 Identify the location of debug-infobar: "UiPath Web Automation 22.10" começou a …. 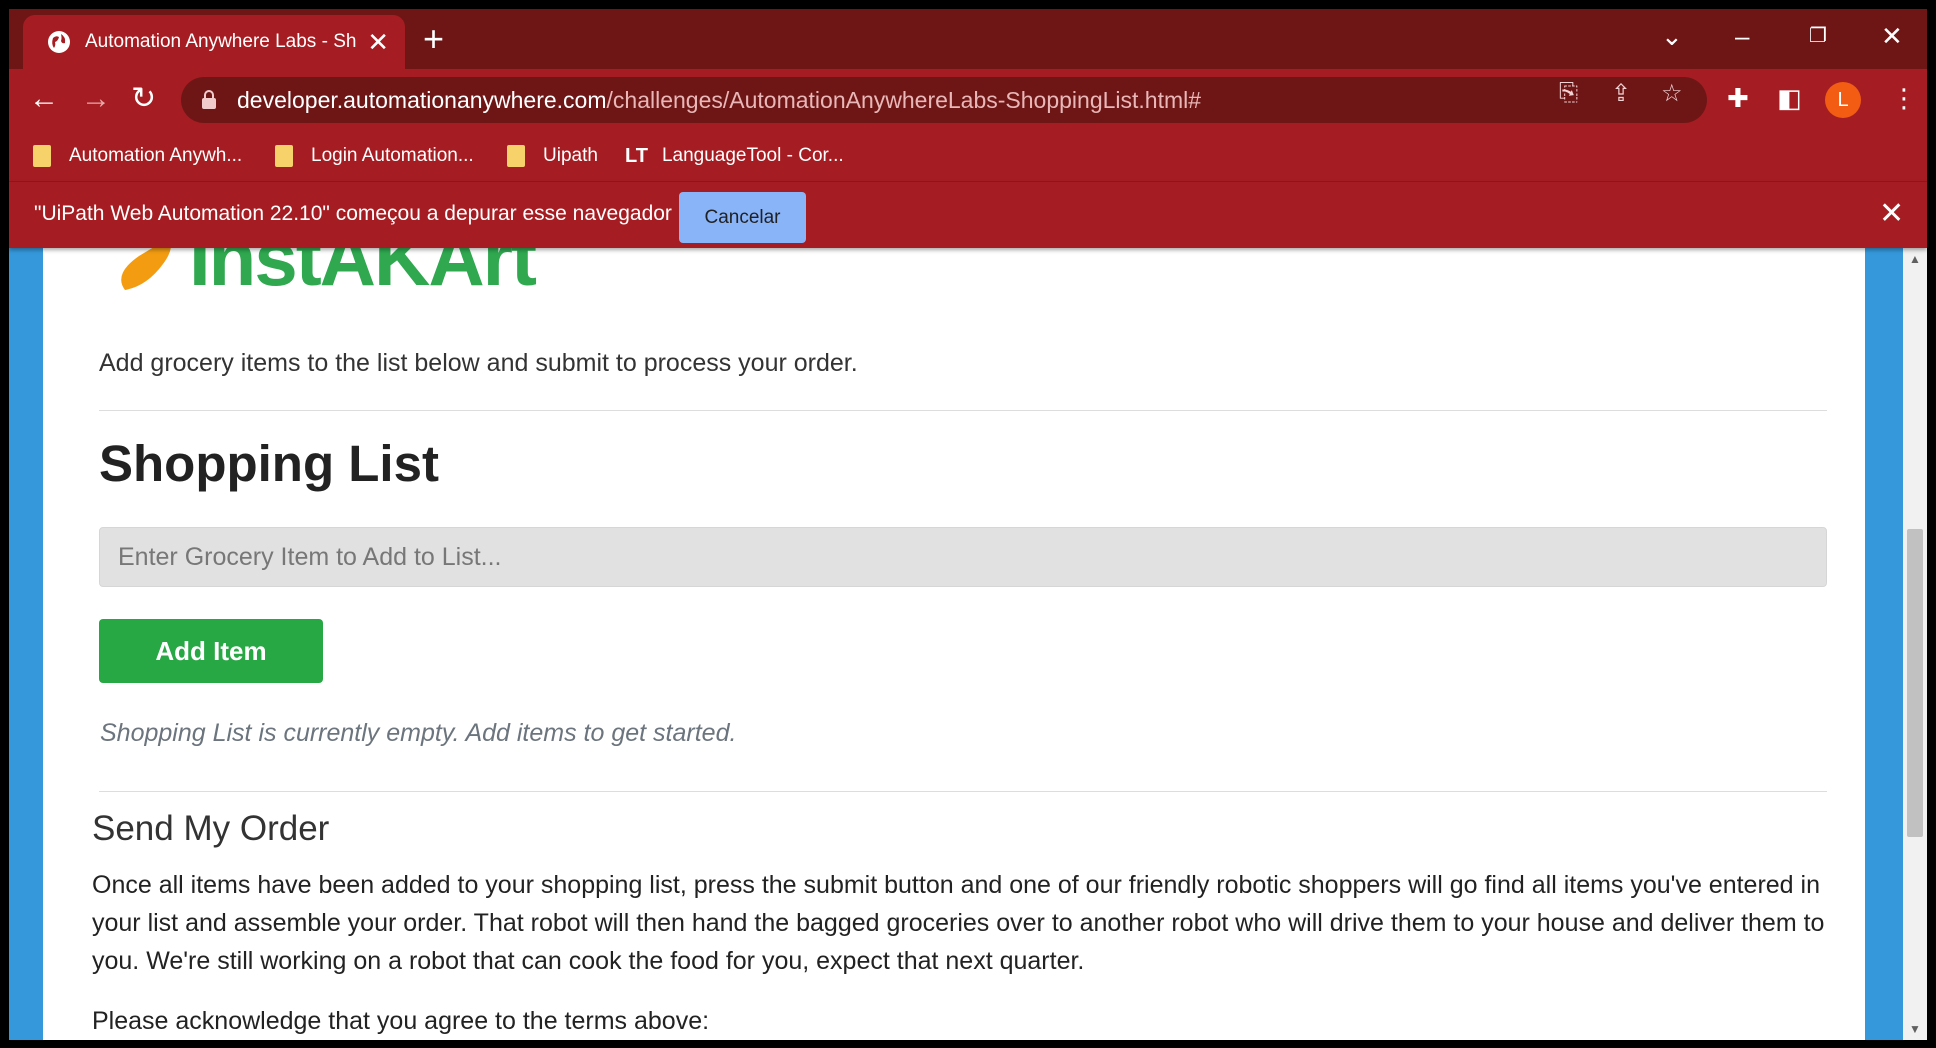
(968, 215).